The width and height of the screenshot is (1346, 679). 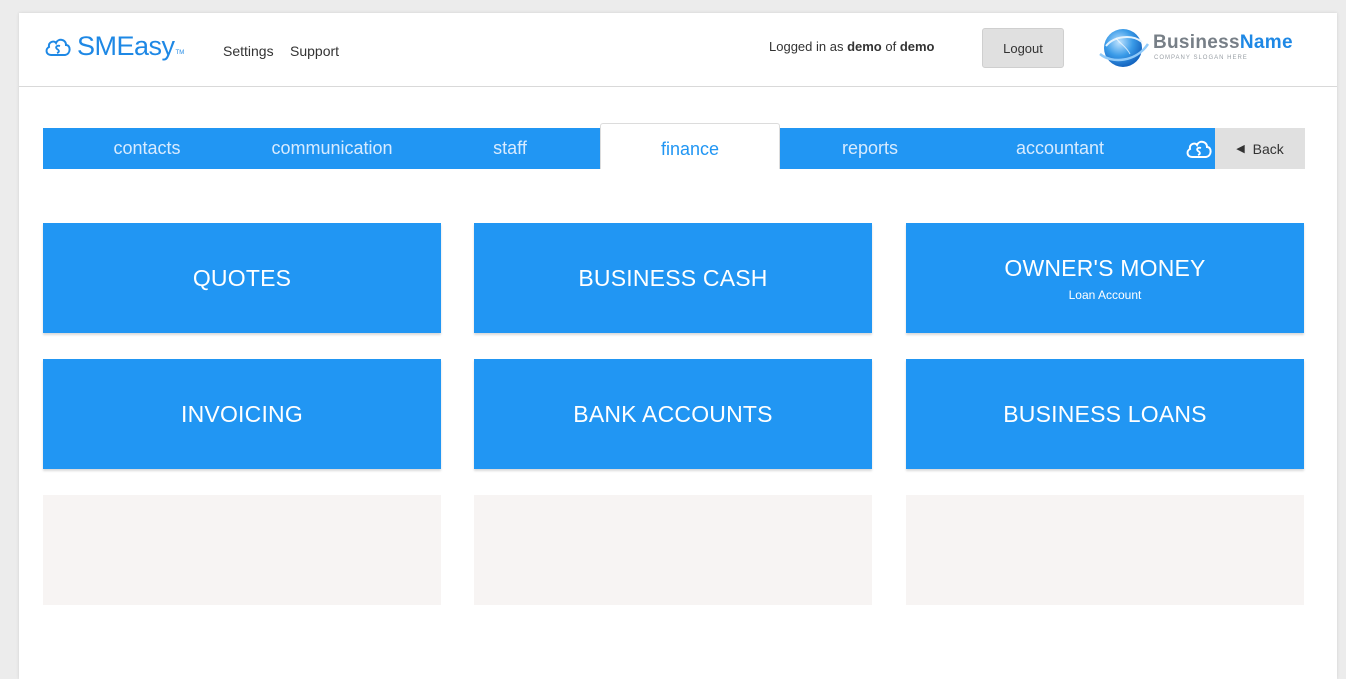 I want to click on tab-reports: reports, so click(x=870, y=148).